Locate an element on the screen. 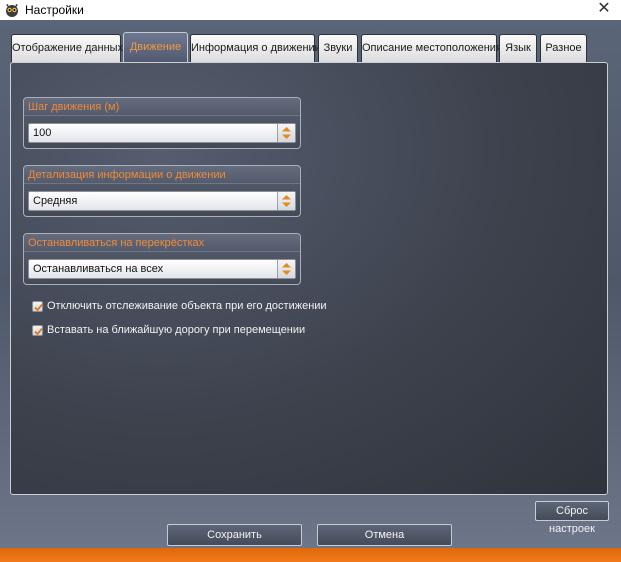 The width and height of the screenshot is (621, 562). bottom-accent-bar is located at coordinates (310, 555).